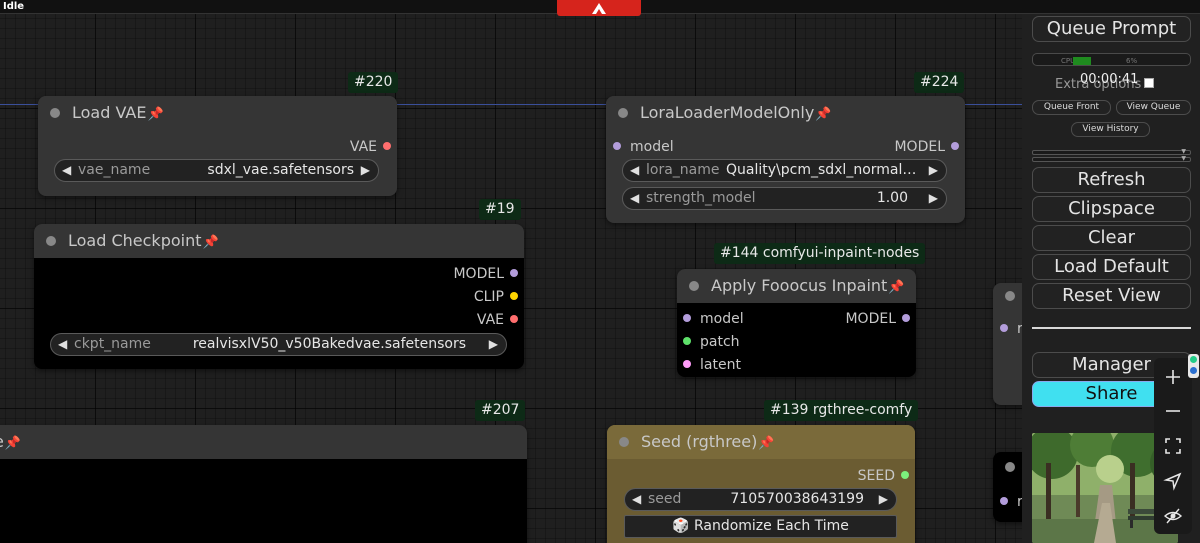 The width and height of the screenshot is (1200, 543). What do you see at coordinates (784, 198) in the screenshot?
I see `strength-model-number: ◀ strength_model 1.00 ▶` at bounding box center [784, 198].